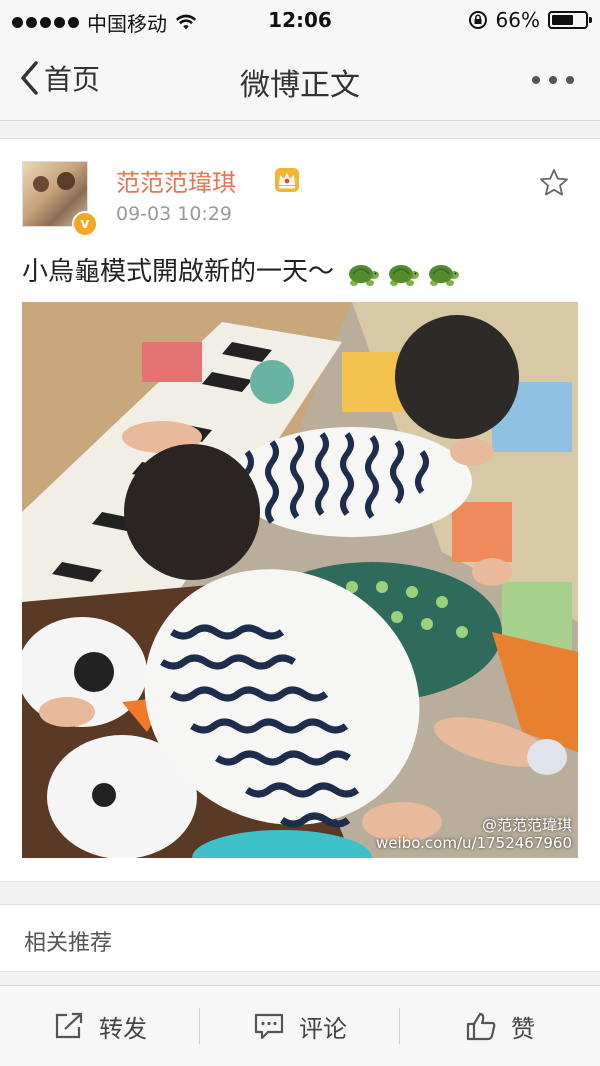 The image size is (600, 1066). Describe the element at coordinates (323, 1028) in the screenshot. I see `comment-label: 评论` at that location.